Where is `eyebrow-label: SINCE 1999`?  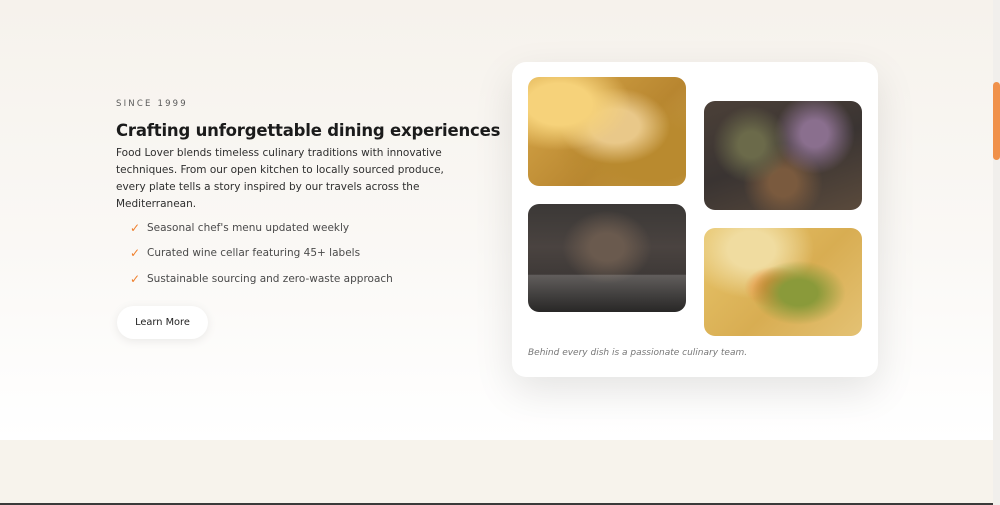 eyebrow-label: SINCE 1999 is located at coordinates (152, 104).